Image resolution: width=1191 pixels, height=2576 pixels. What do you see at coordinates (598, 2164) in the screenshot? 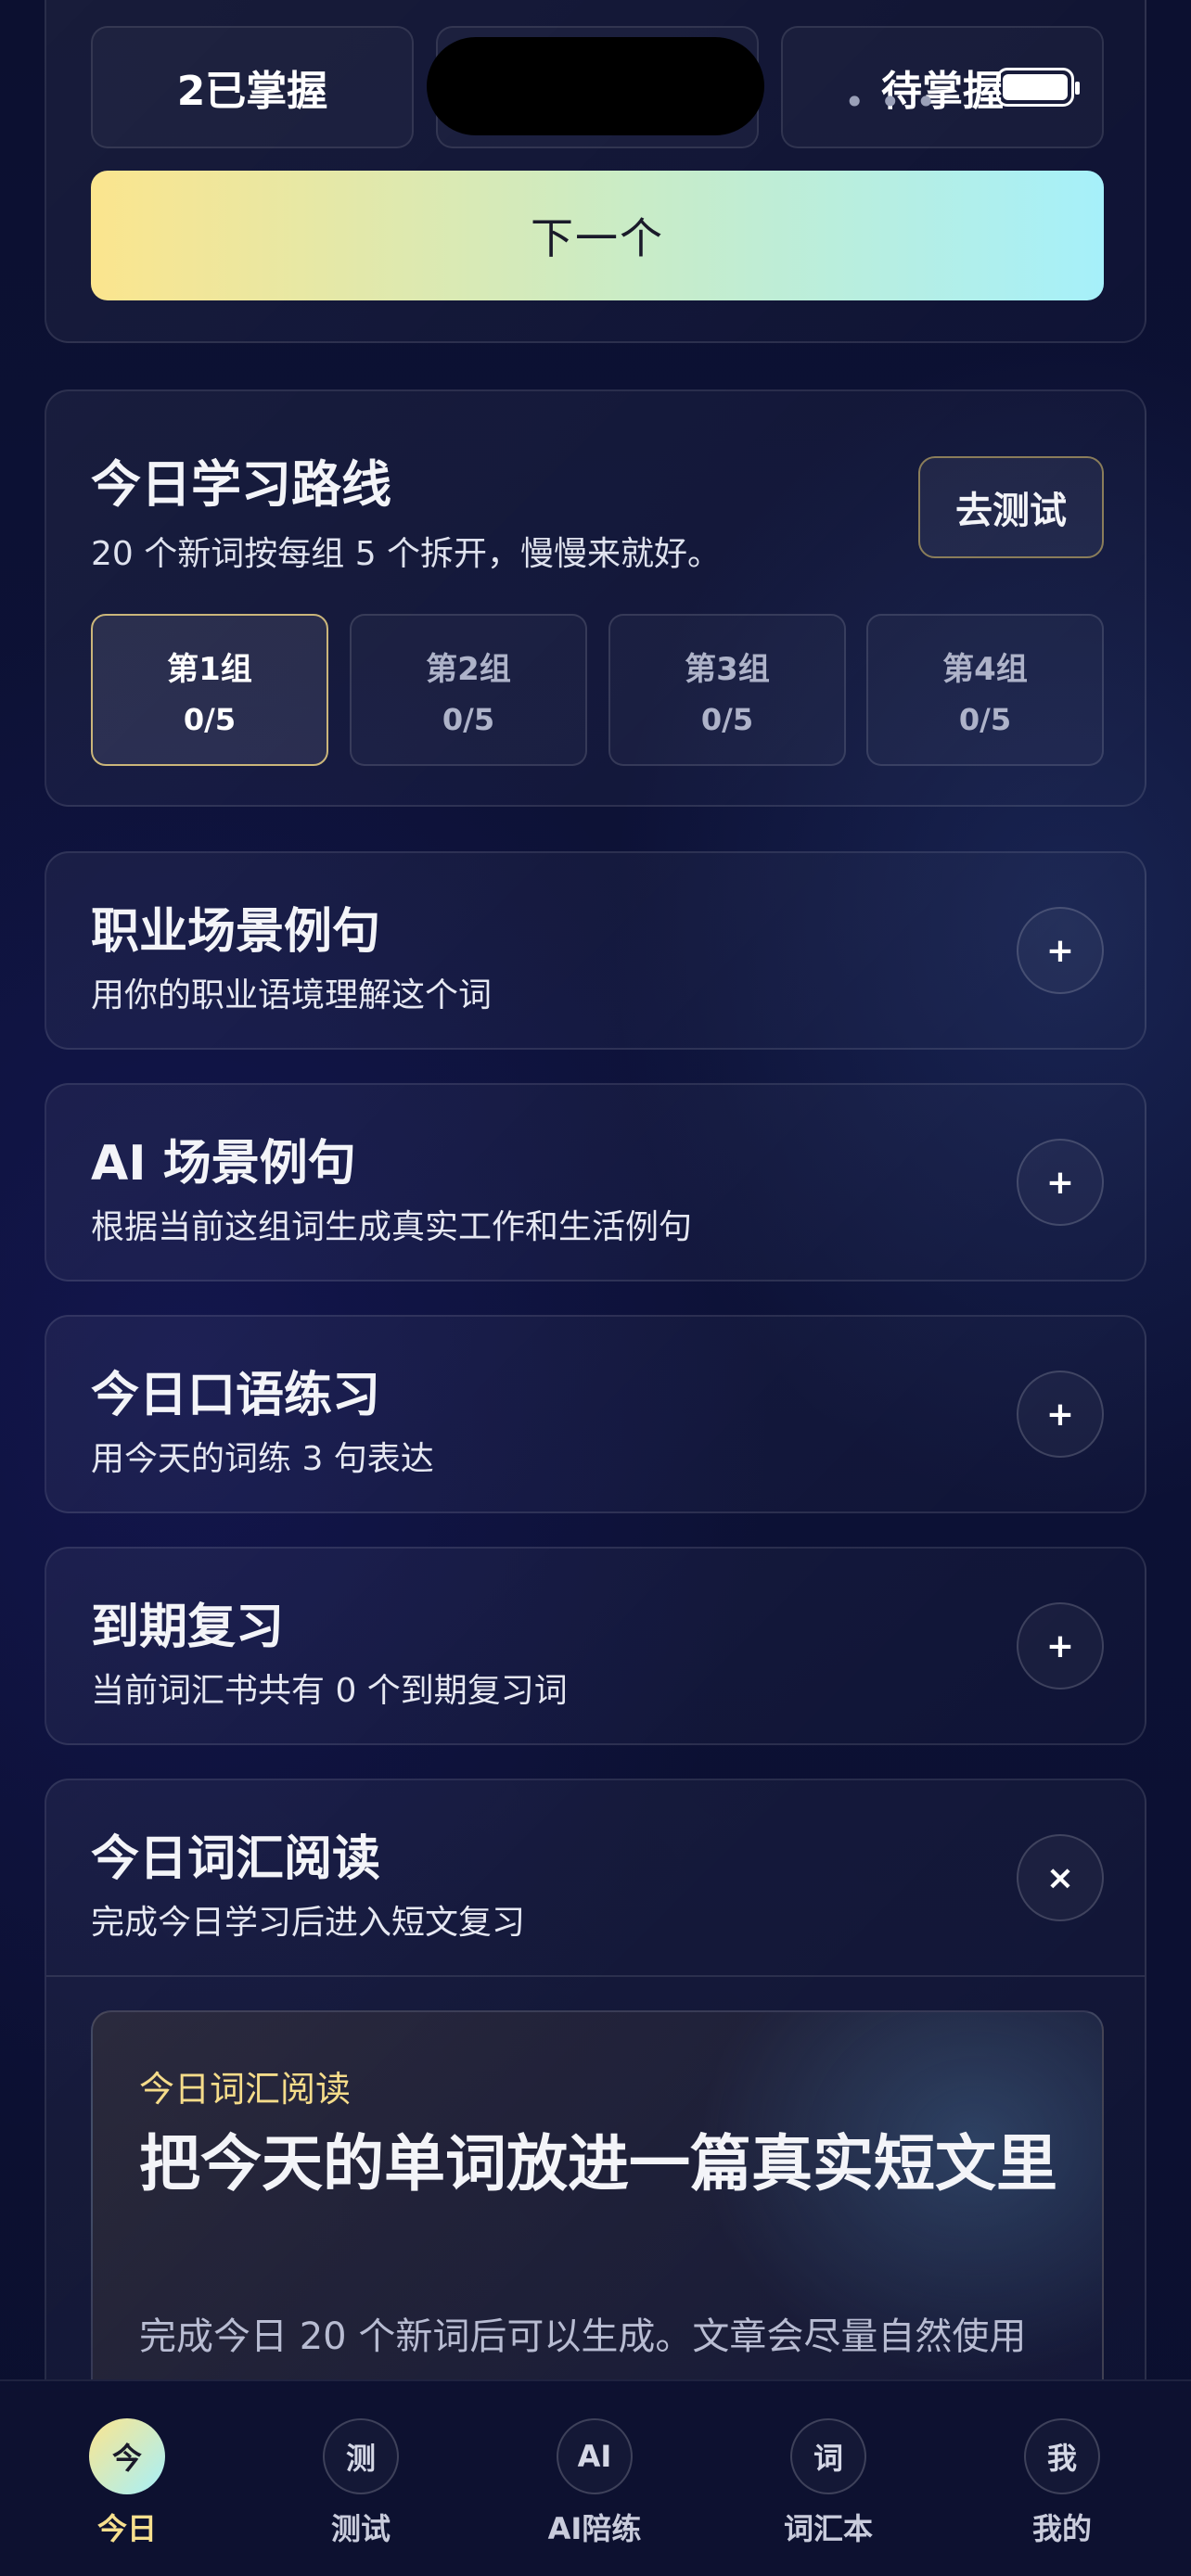
I see `reading-headline: 把今天的单词放进一篇真实短文里` at bounding box center [598, 2164].